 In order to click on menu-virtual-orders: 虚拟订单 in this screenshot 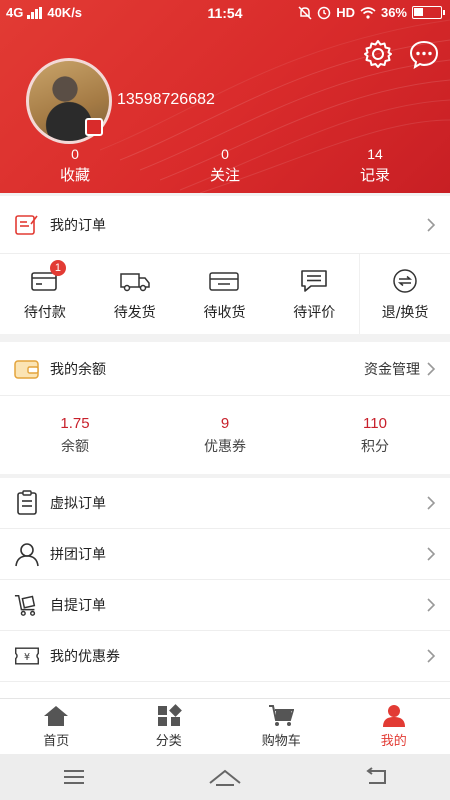, I will do `click(225, 503)`.